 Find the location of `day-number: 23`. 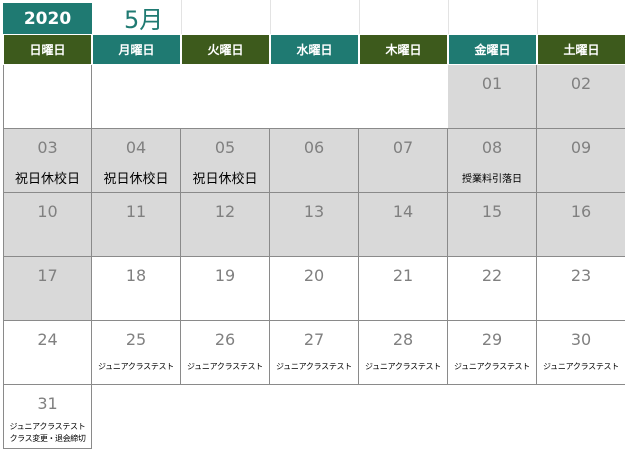

day-number: 23 is located at coordinates (581, 275).